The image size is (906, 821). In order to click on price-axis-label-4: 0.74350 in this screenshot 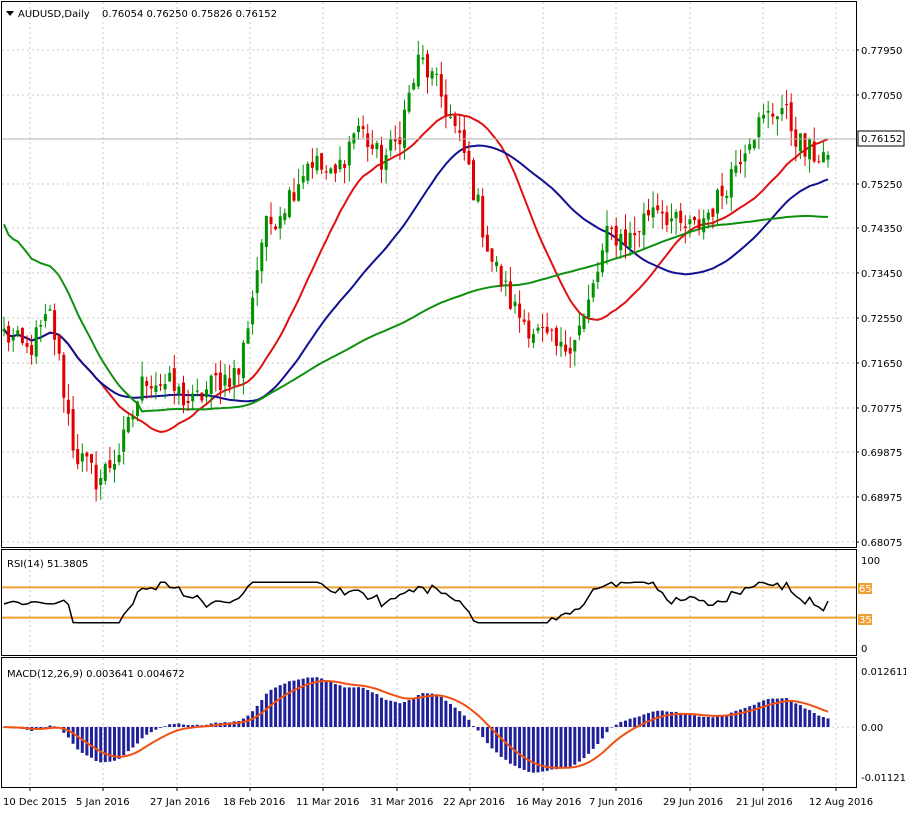, I will do `click(881, 229)`.